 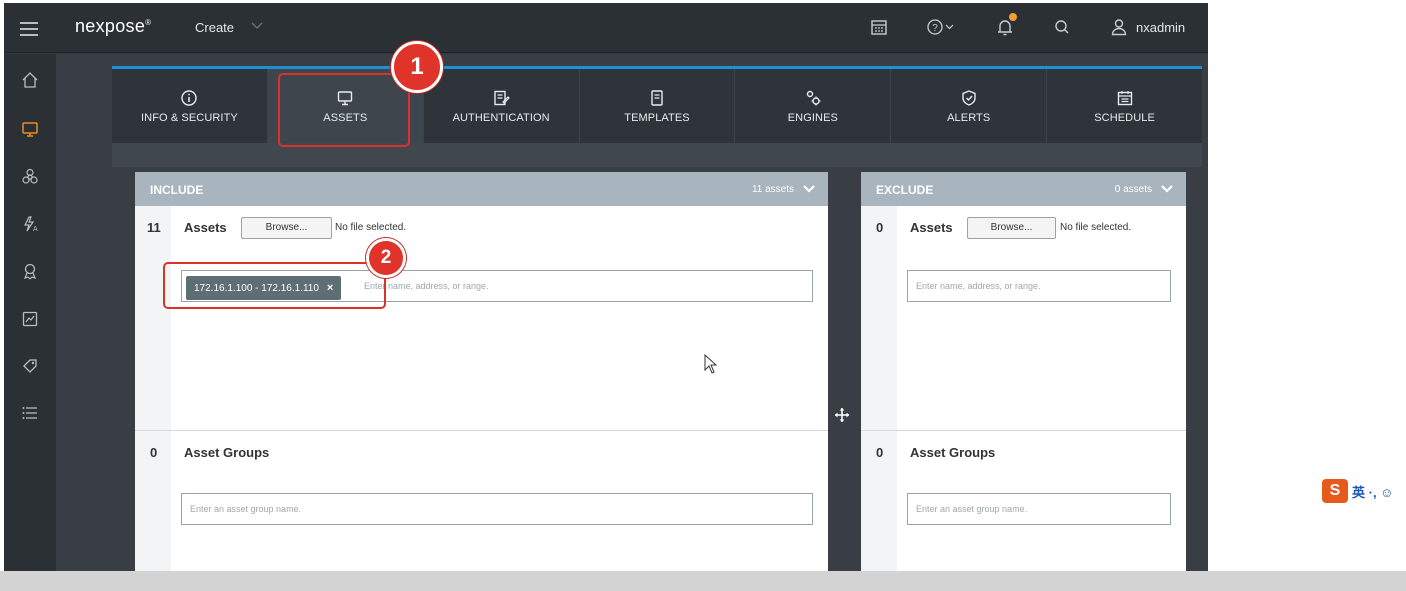 I want to click on vulnerabilities-biohazard-icon, so click(x=30, y=177).